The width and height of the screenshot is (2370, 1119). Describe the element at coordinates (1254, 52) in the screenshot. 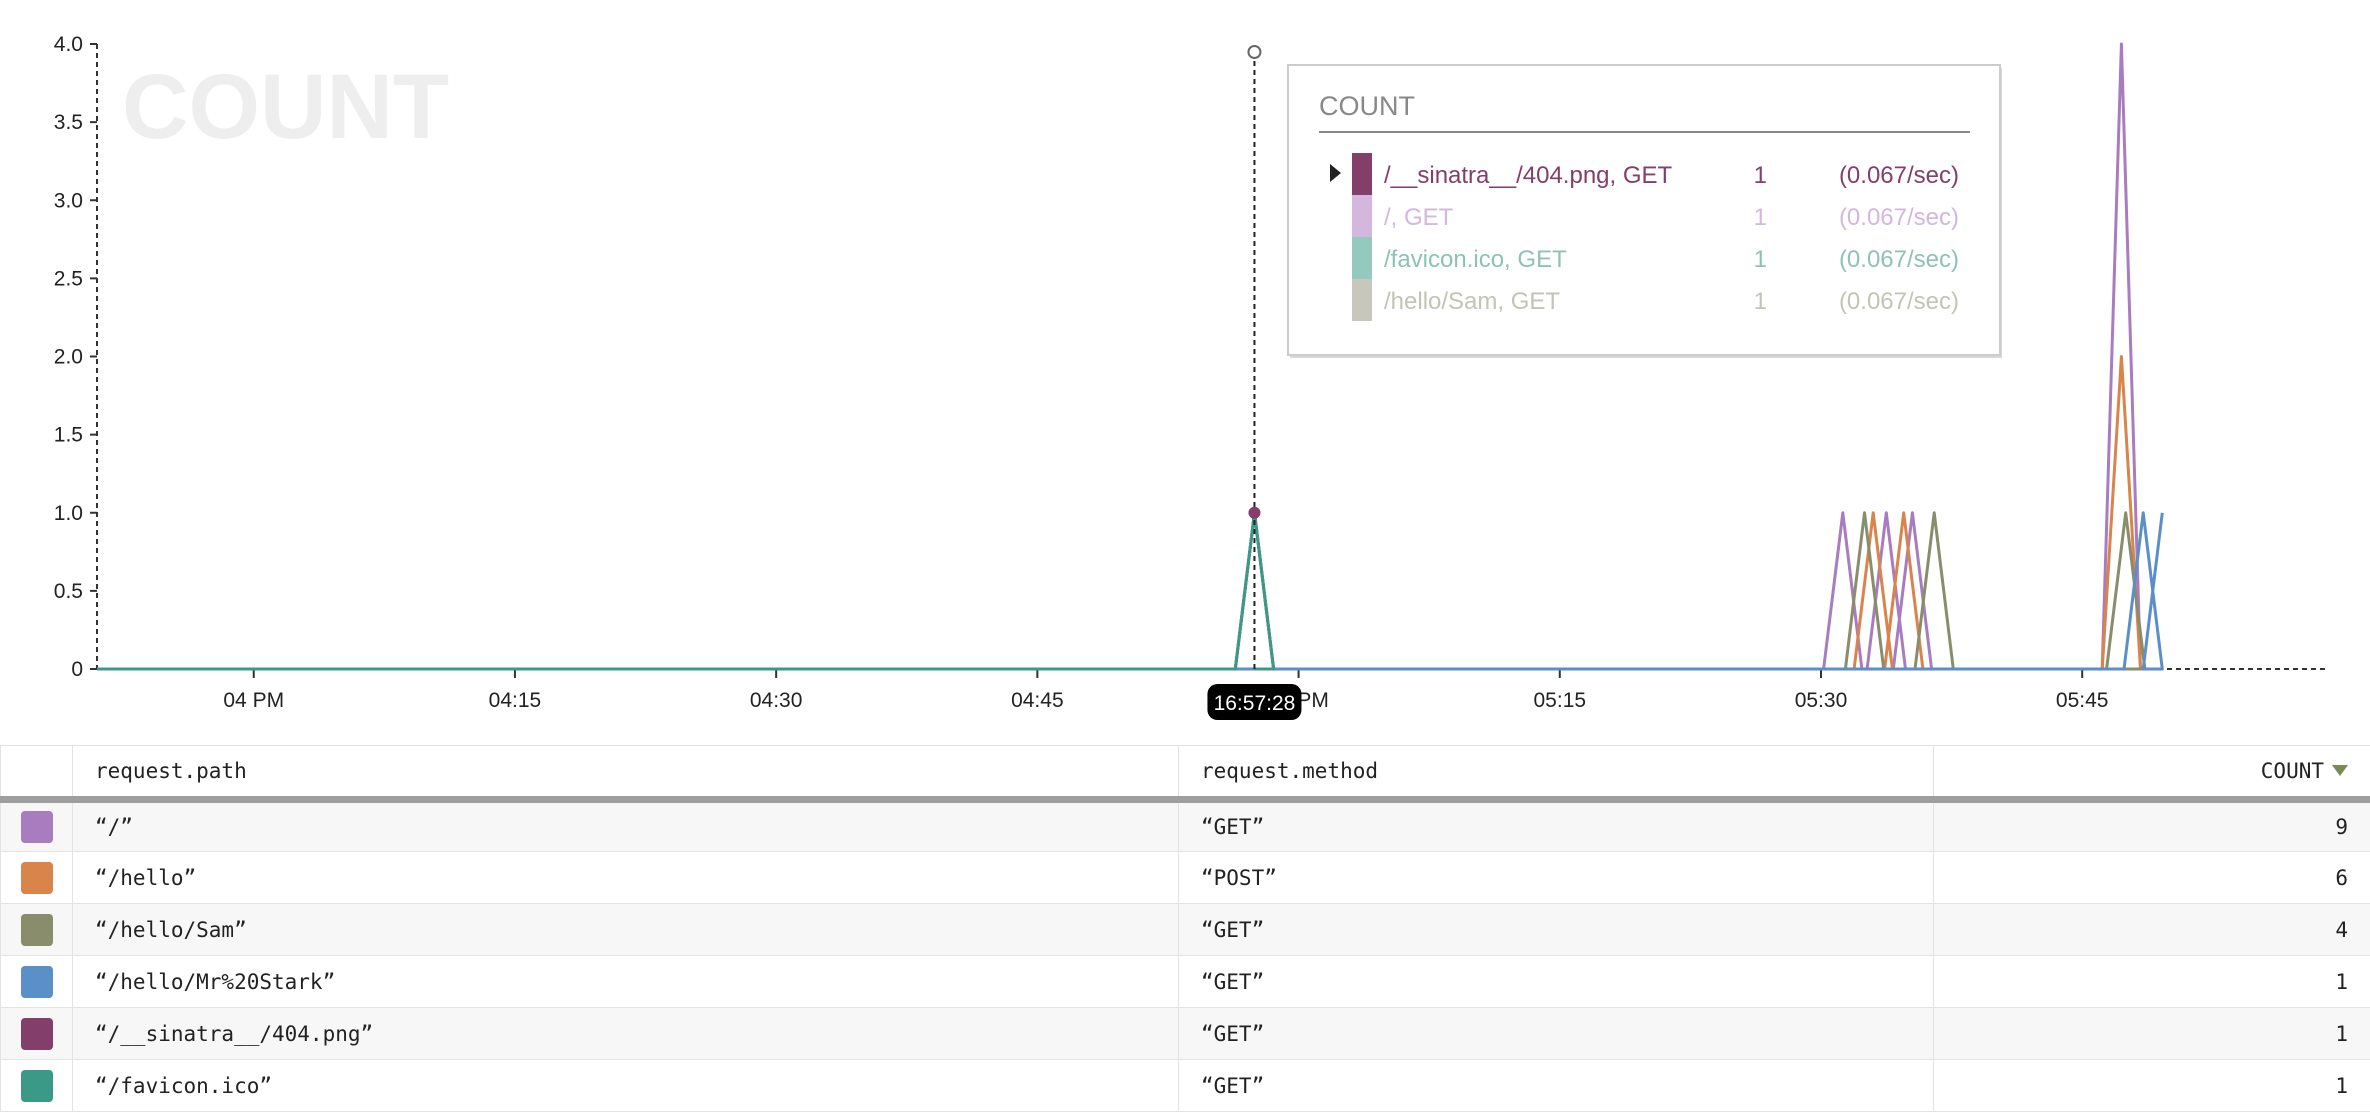

I see `crosshair-handle-icon` at that location.